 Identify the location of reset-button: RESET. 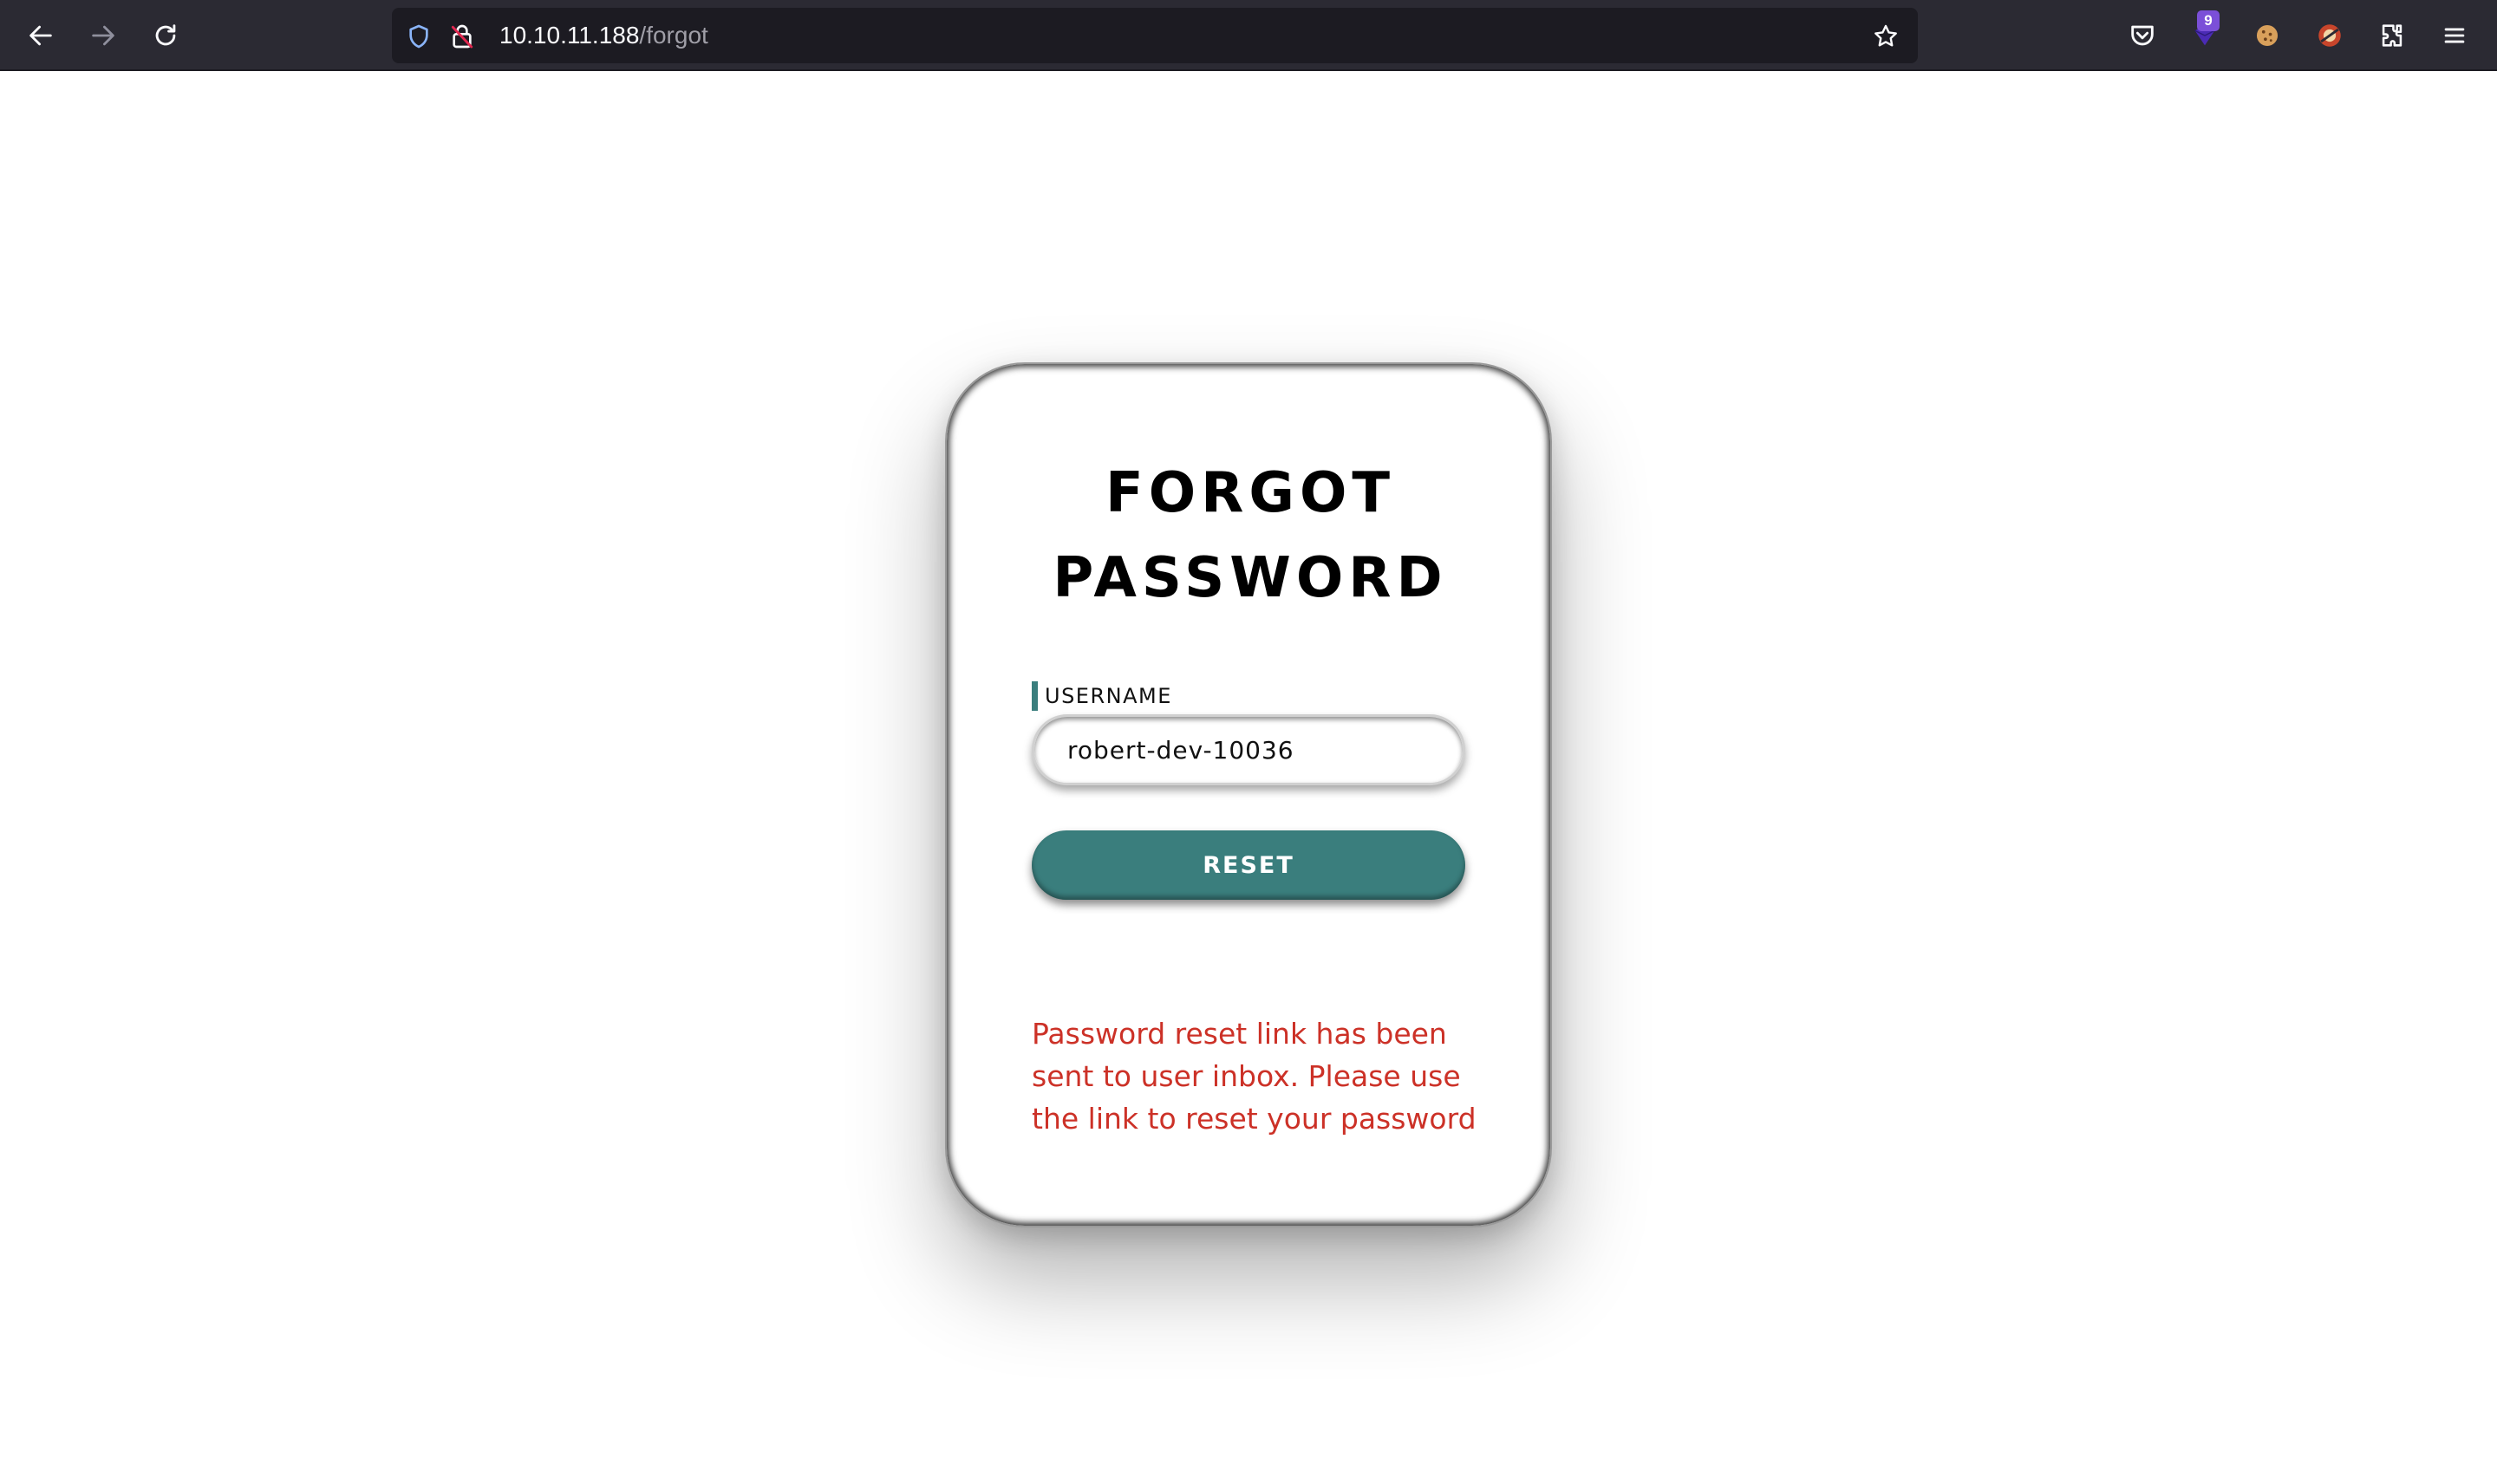
(1248, 865).